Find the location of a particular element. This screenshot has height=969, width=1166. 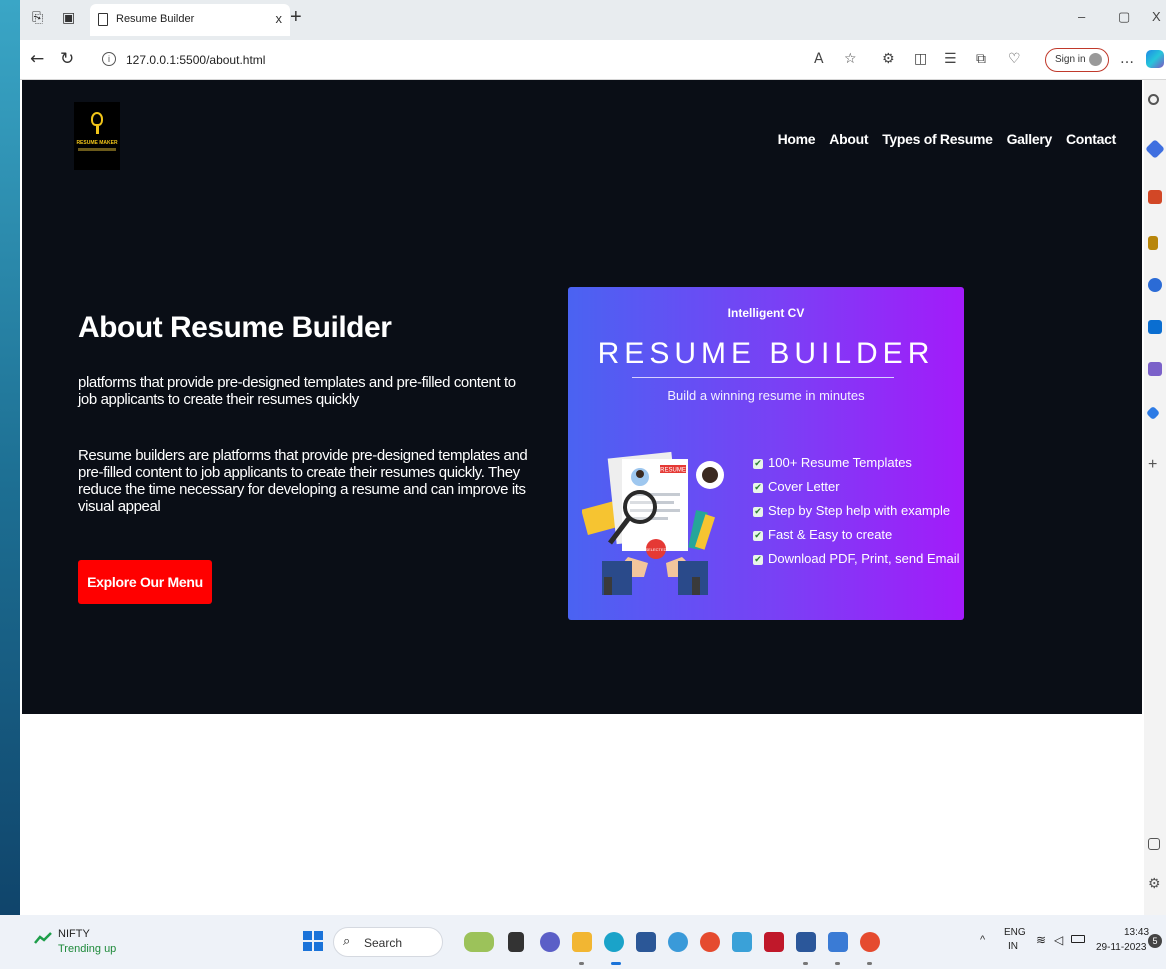

collections-icon: ⧉ is located at coordinates (981, 59).